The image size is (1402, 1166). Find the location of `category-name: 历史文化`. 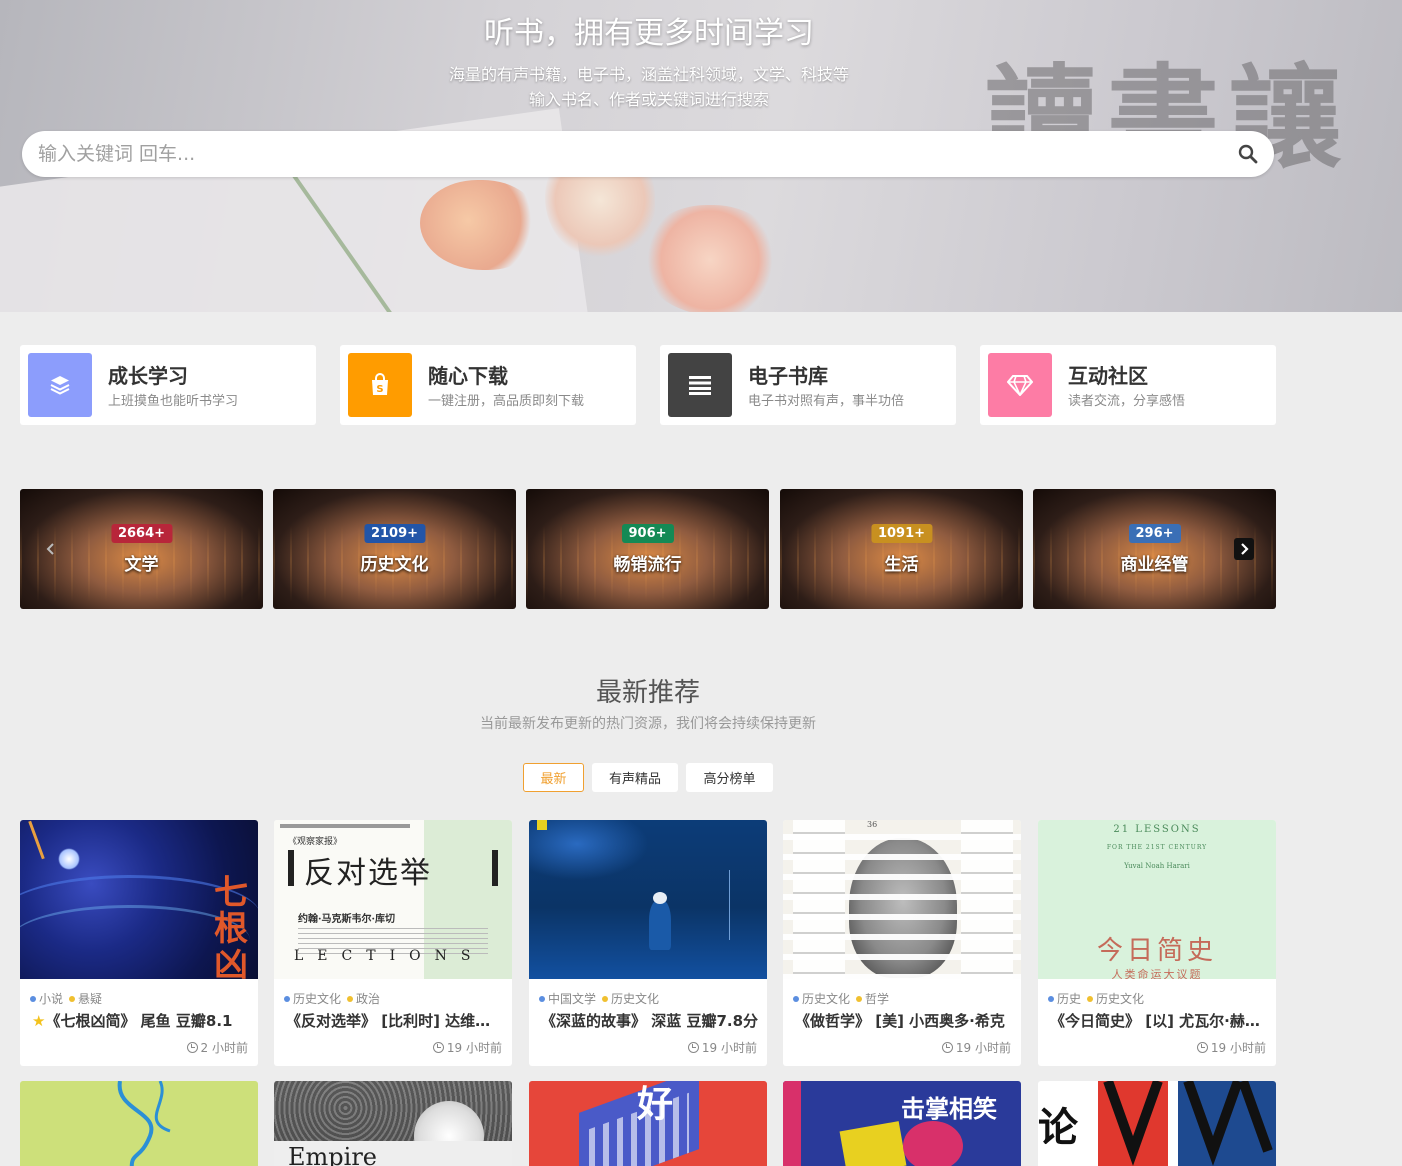

category-name: 历史文化 is located at coordinates (394, 565).